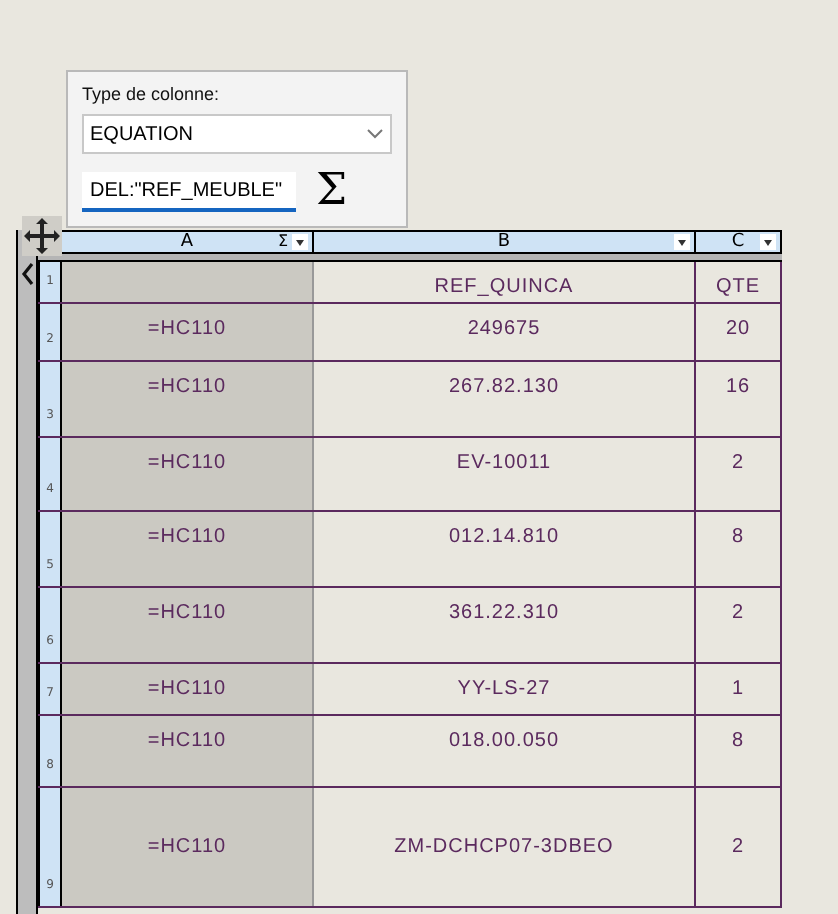  What do you see at coordinates (28, 274) in the screenshot?
I see `chevron-left-icon` at bounding box center [28, 274].